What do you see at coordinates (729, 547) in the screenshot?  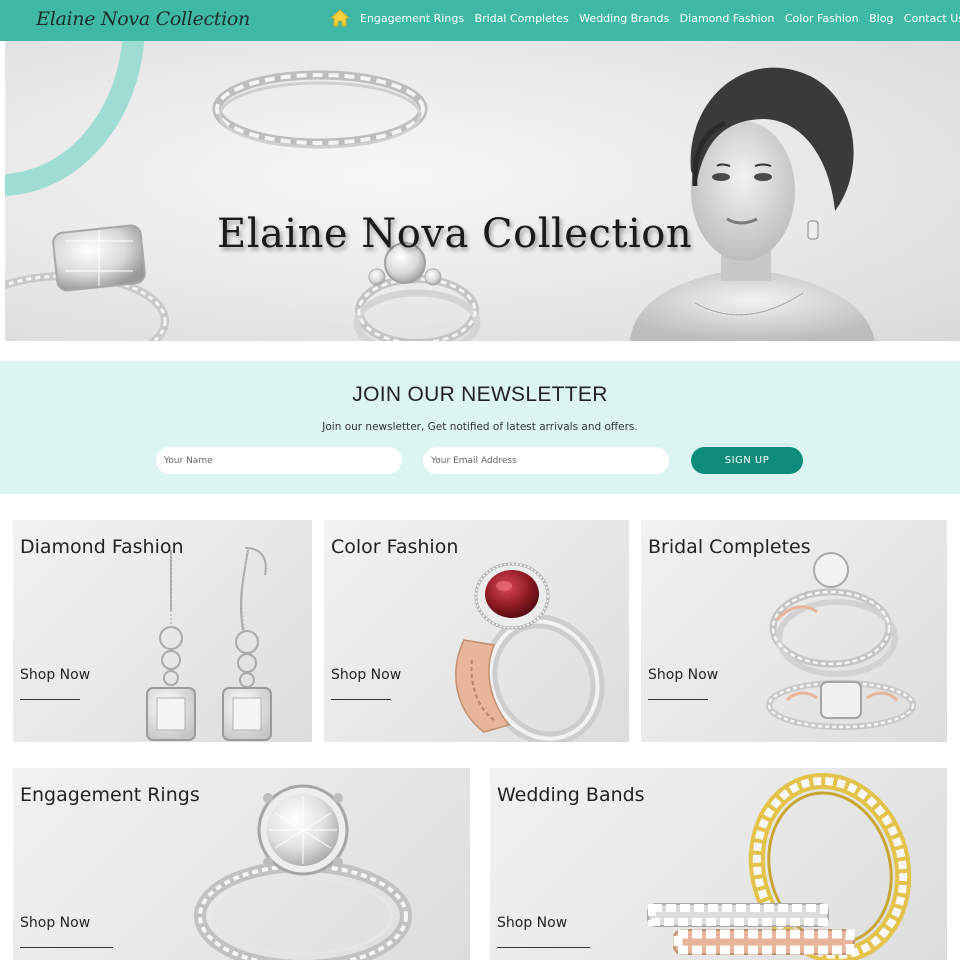 I see `card-title: Bridal Completes` at bounding box center [729, 547].